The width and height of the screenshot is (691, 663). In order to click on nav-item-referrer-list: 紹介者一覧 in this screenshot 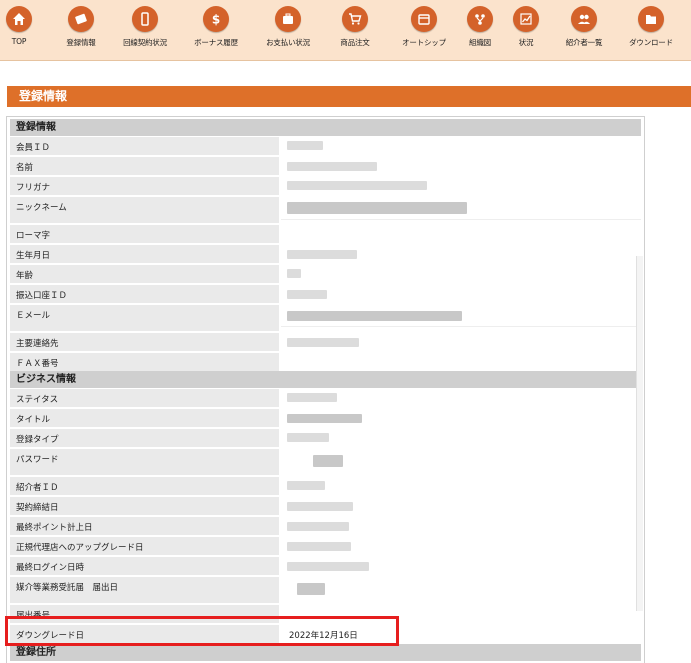, I will do `click(584, 27)`.